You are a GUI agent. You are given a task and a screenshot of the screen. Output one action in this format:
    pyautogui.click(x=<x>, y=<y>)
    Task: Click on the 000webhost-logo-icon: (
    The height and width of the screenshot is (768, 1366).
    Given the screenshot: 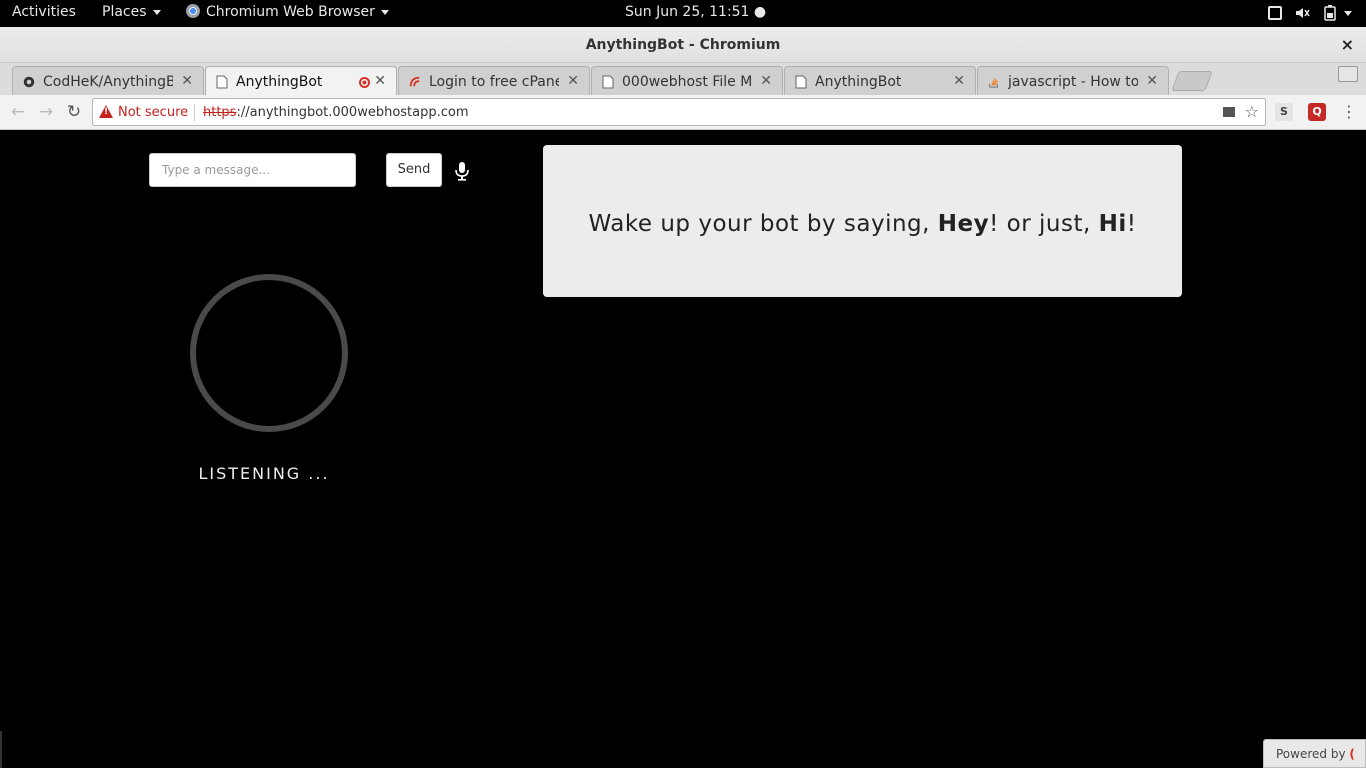 What is the action you would take?
    pyautogui.click(x=1352, y=754)
    